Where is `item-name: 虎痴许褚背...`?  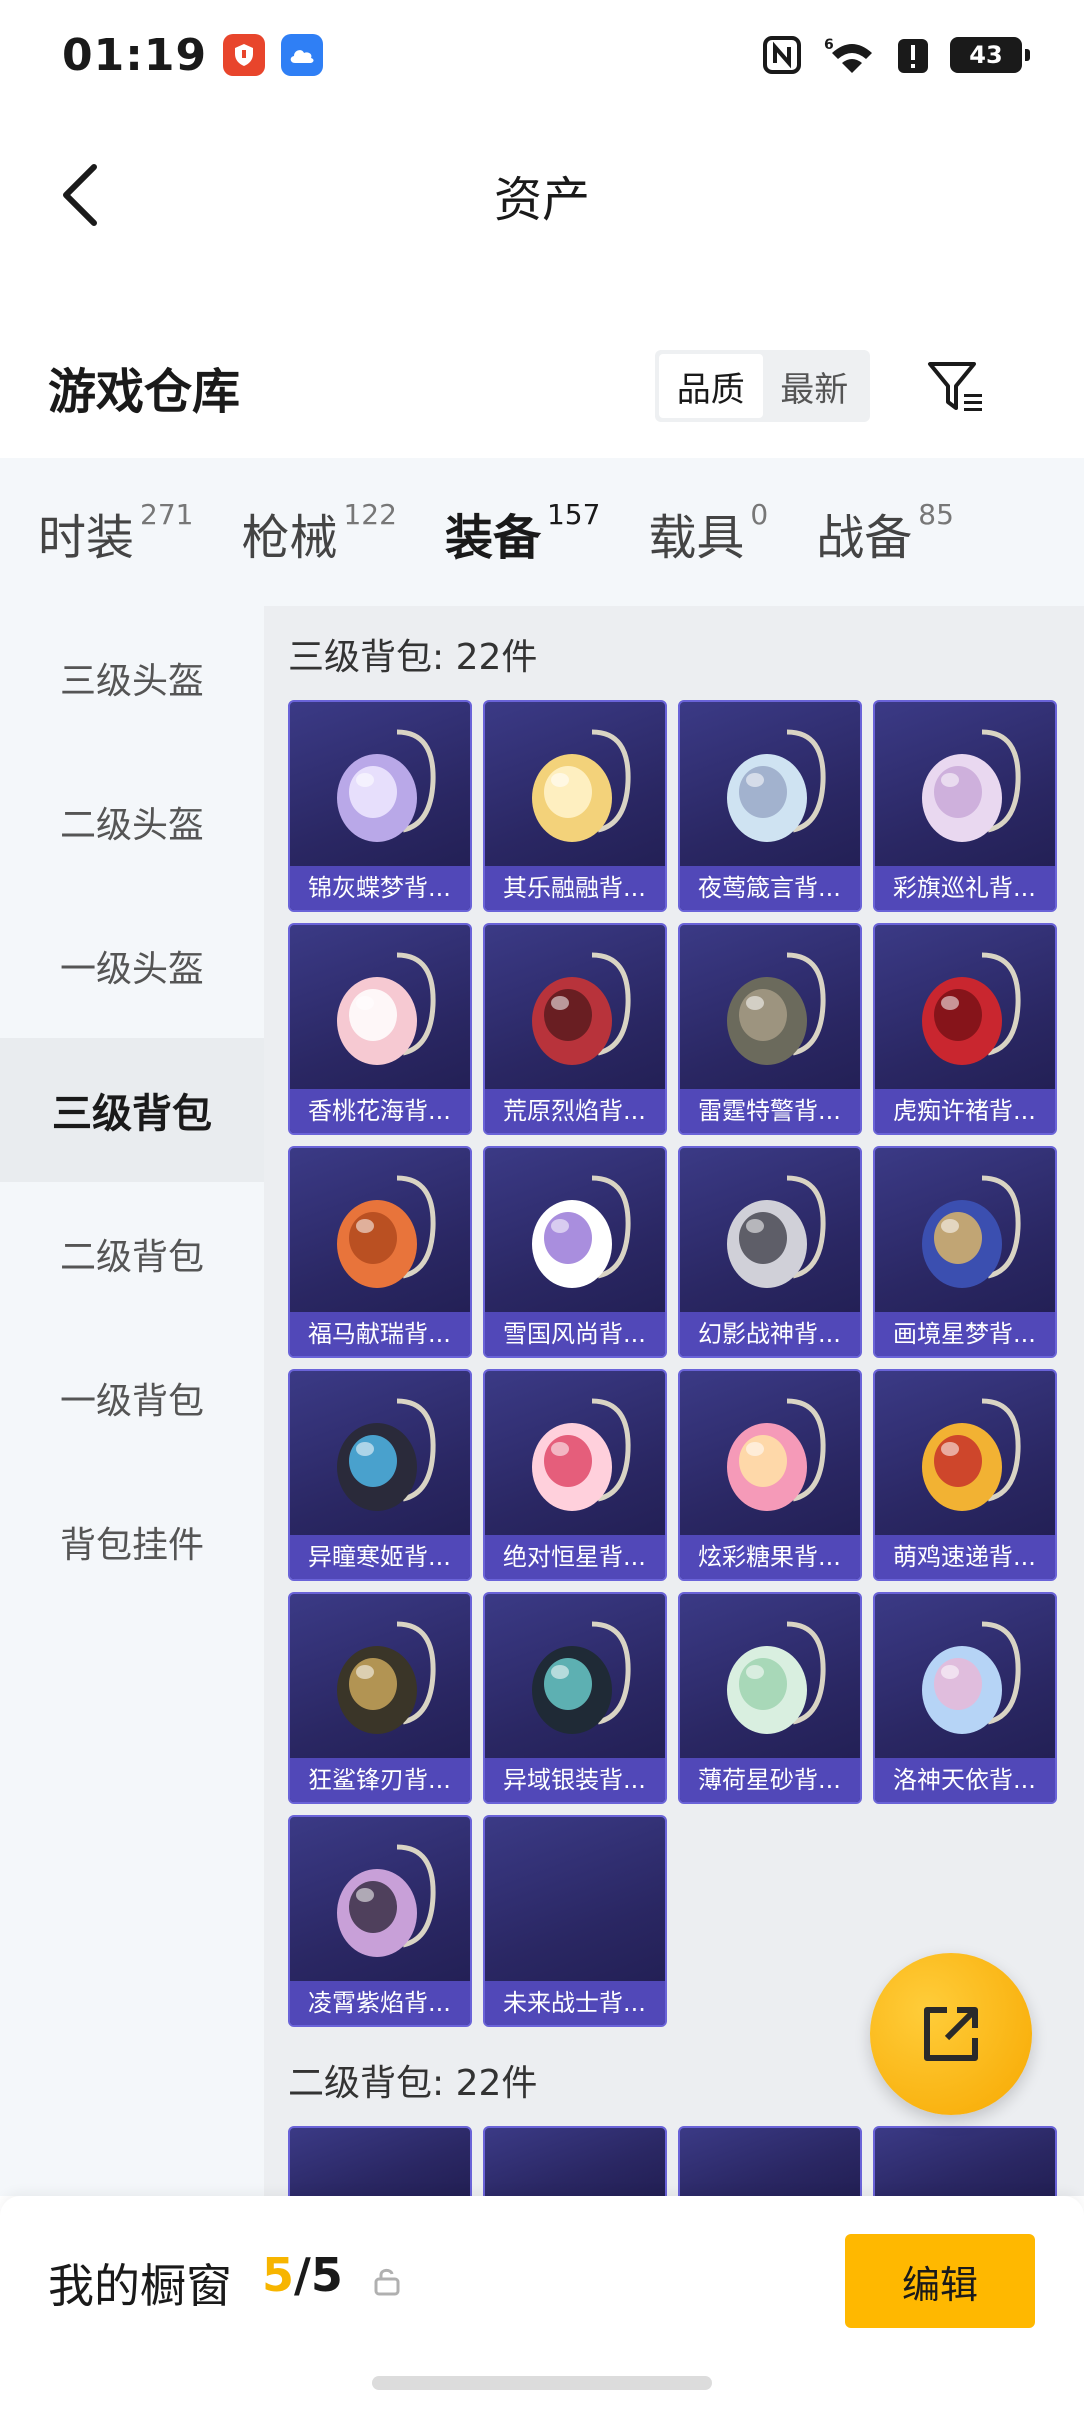 item-name: 虎痴许褚背... is located at coordinates (965, 1111).